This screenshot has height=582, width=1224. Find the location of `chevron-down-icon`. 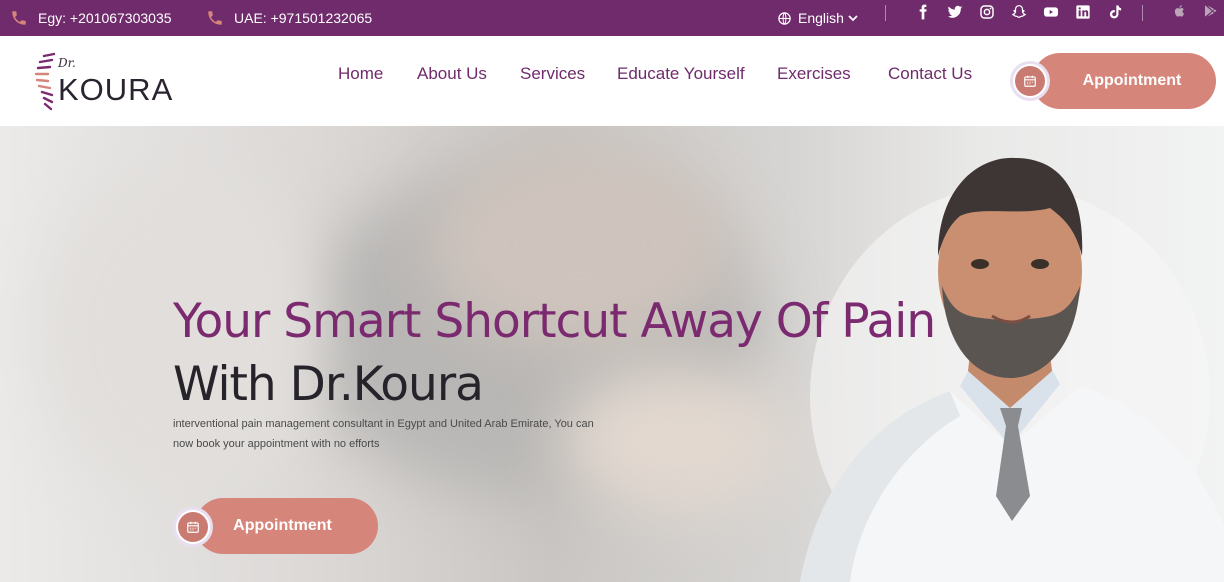

chevron-down-icon is located at coordinates (853, 18).